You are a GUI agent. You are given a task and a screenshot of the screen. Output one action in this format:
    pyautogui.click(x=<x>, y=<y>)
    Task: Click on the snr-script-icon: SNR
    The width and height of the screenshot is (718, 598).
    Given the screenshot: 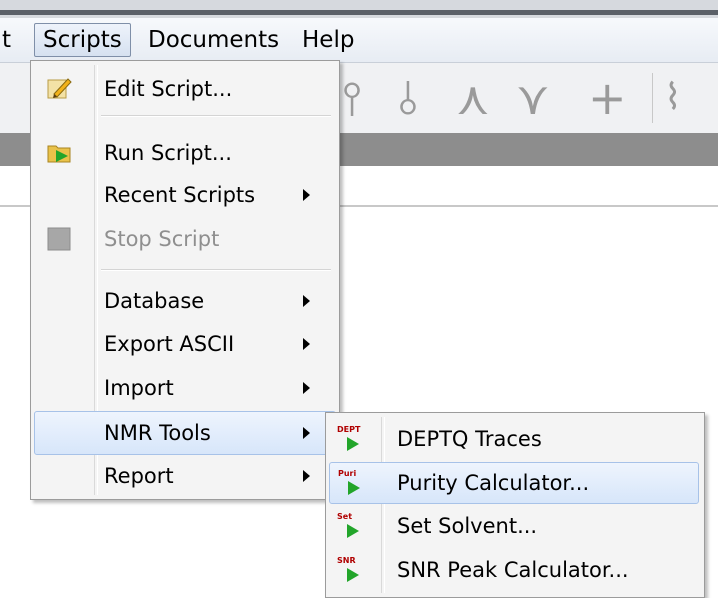 What is the action you would take?
    pyautogui.click(x=351, y=570)
    